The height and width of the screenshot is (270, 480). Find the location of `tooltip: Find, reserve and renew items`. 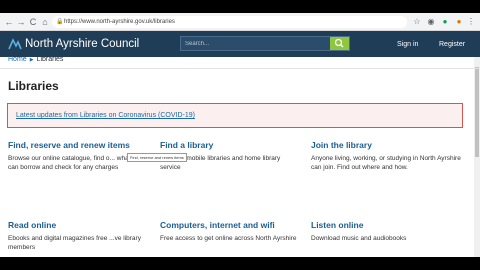

tooltip: Find, reserve and renew items is located at coordinates (157, 157).